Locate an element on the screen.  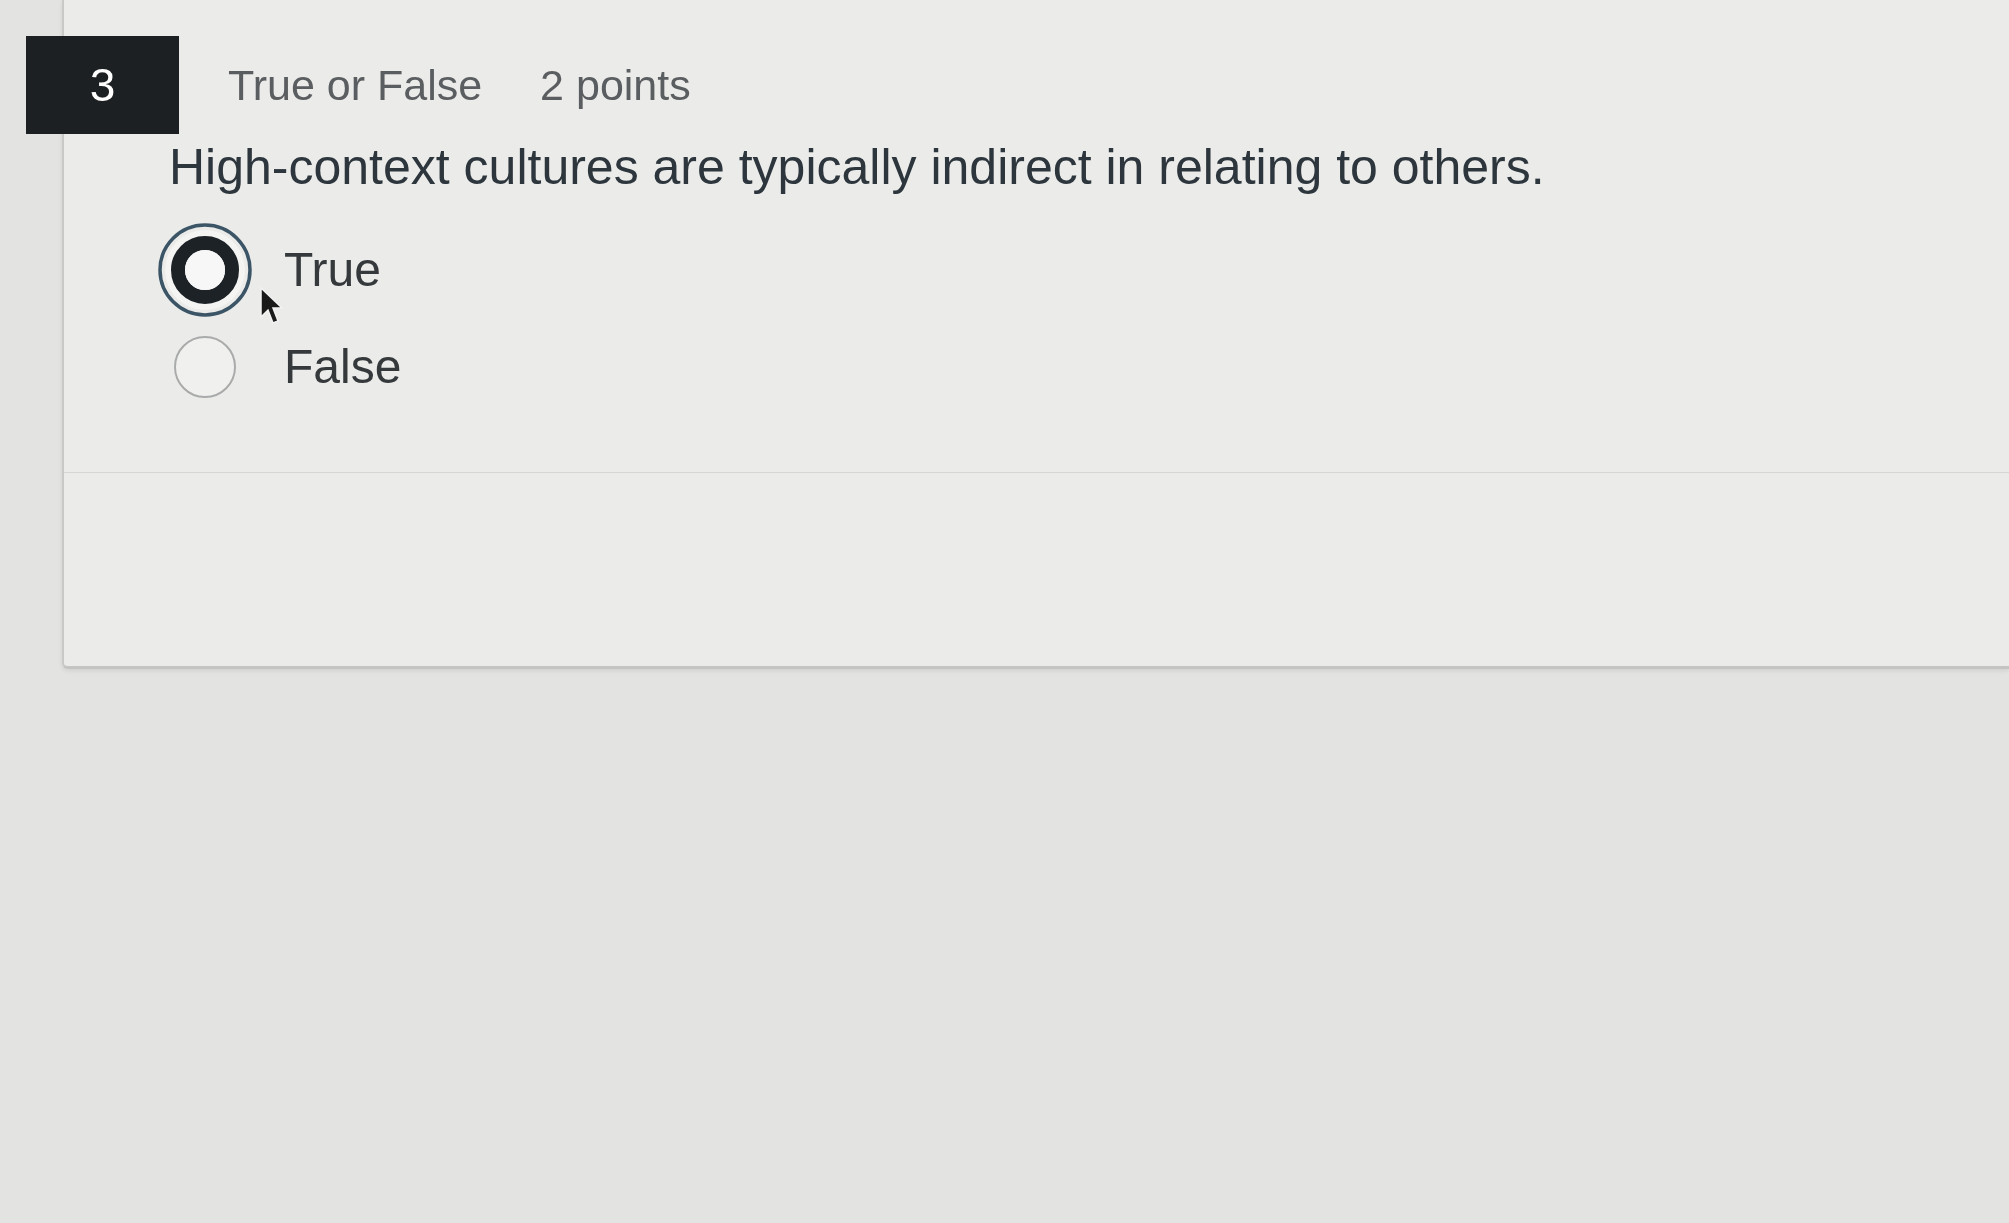
question-number: 3 is located at coordinates (102, 85).